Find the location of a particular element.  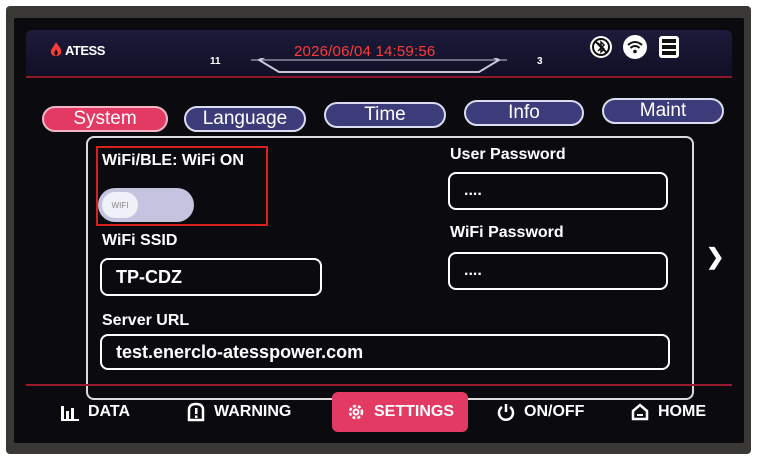

gear-icon is located at coordinates (356, 412).